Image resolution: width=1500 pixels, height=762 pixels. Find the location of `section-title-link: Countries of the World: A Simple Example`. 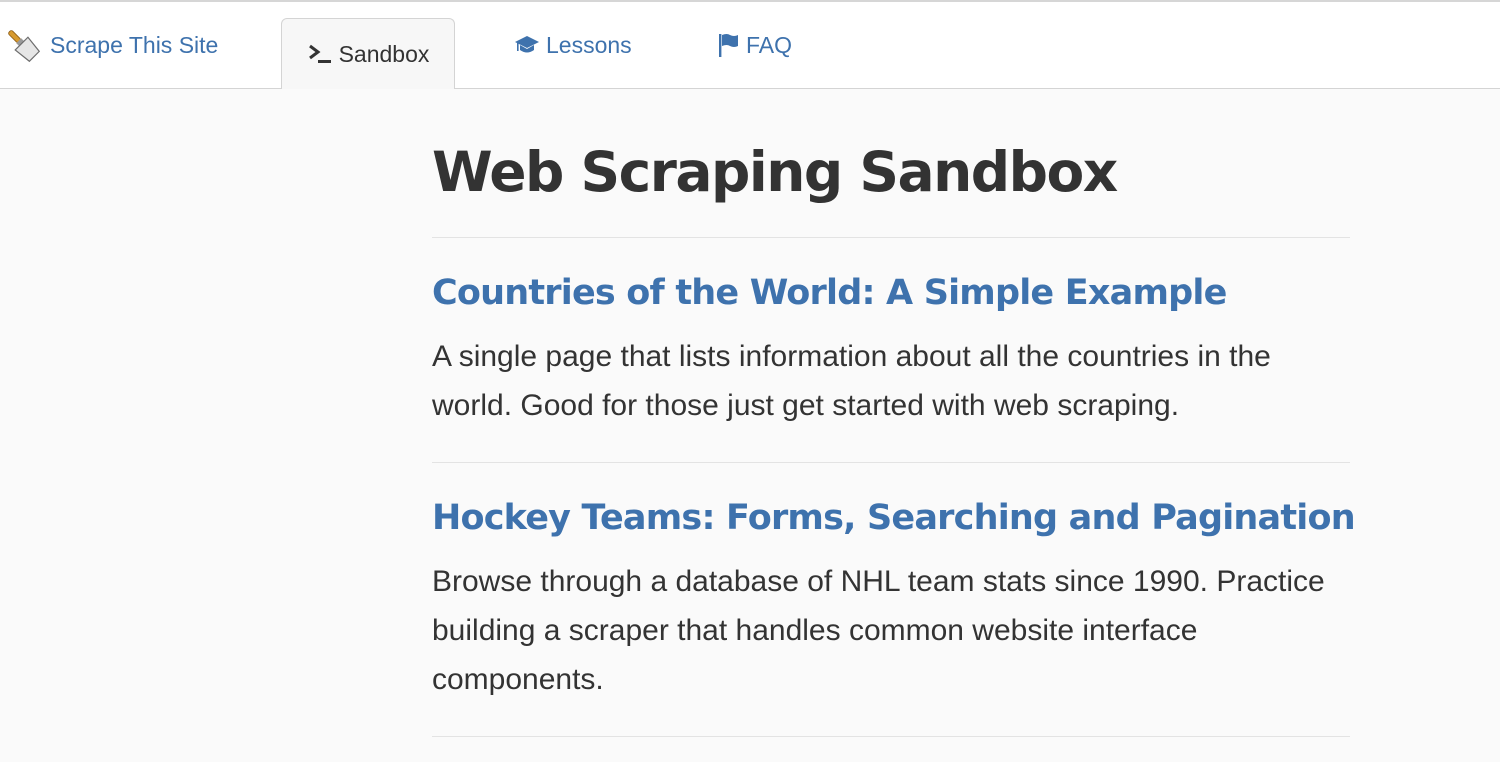

section-title-link: Countries of the World: A Simple Example is located at coordinates (829, 293).